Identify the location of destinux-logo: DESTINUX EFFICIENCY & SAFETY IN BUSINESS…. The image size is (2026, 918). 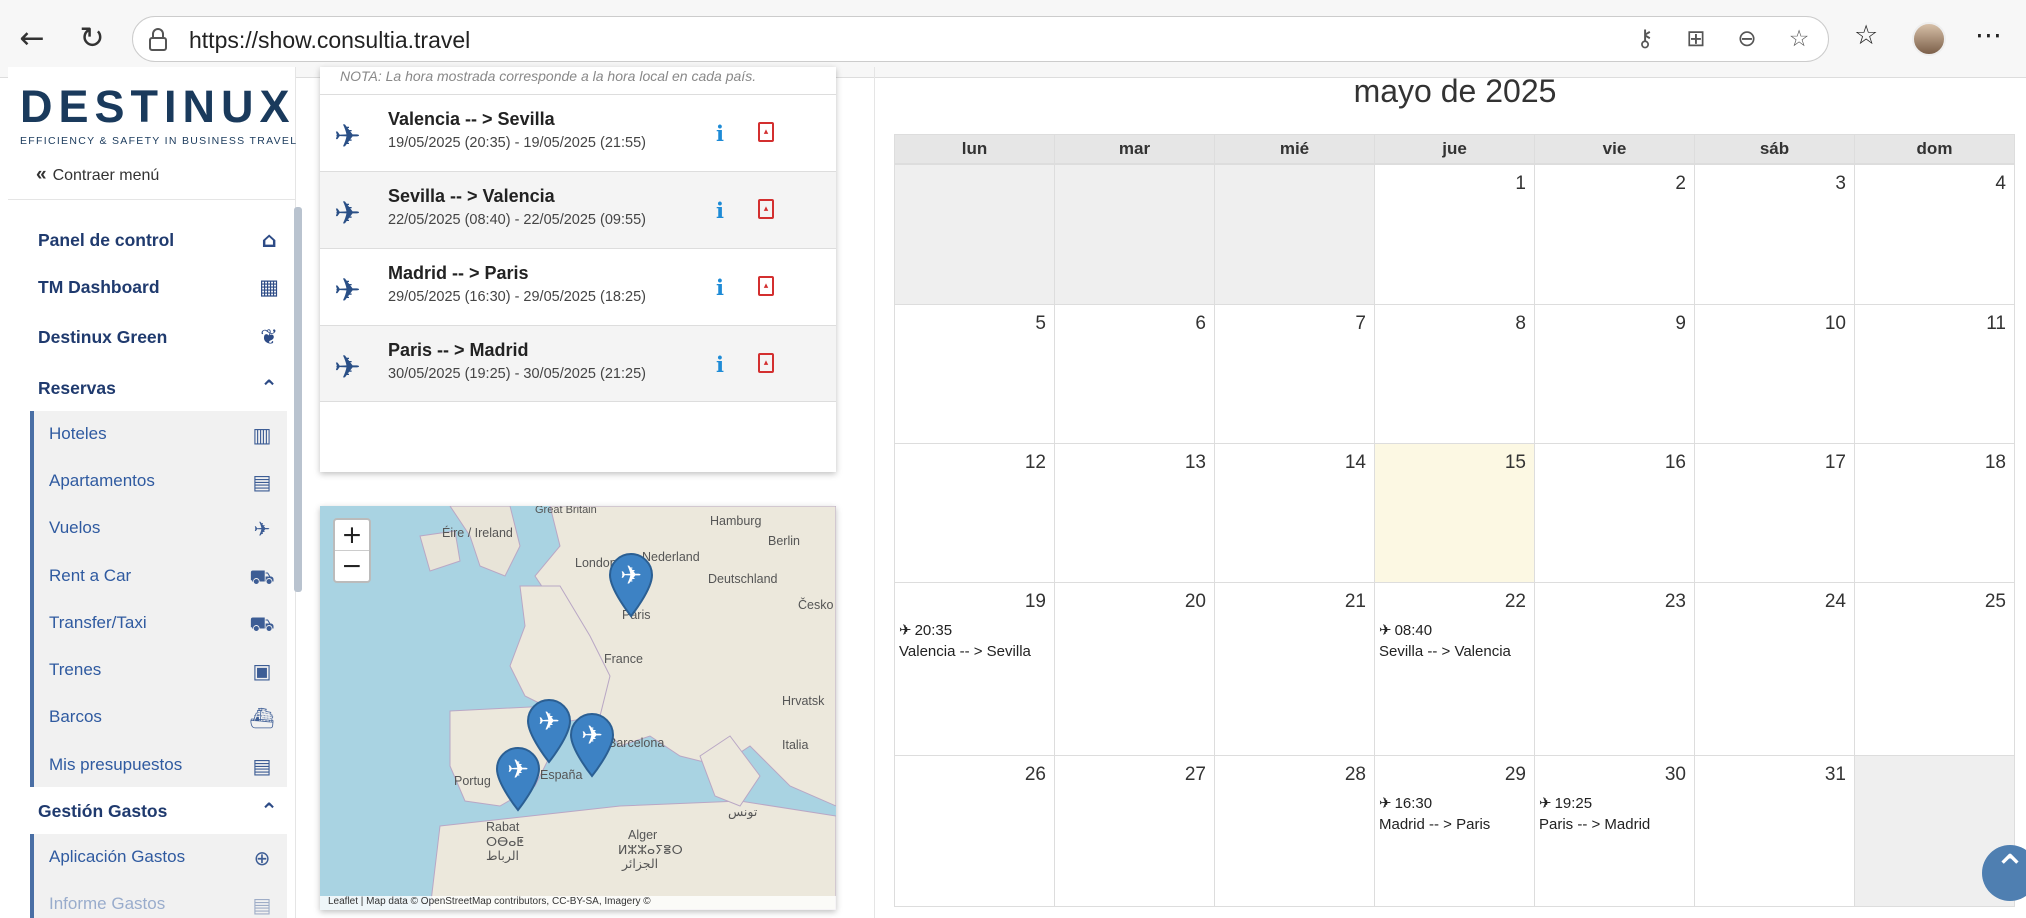
(158, 116).